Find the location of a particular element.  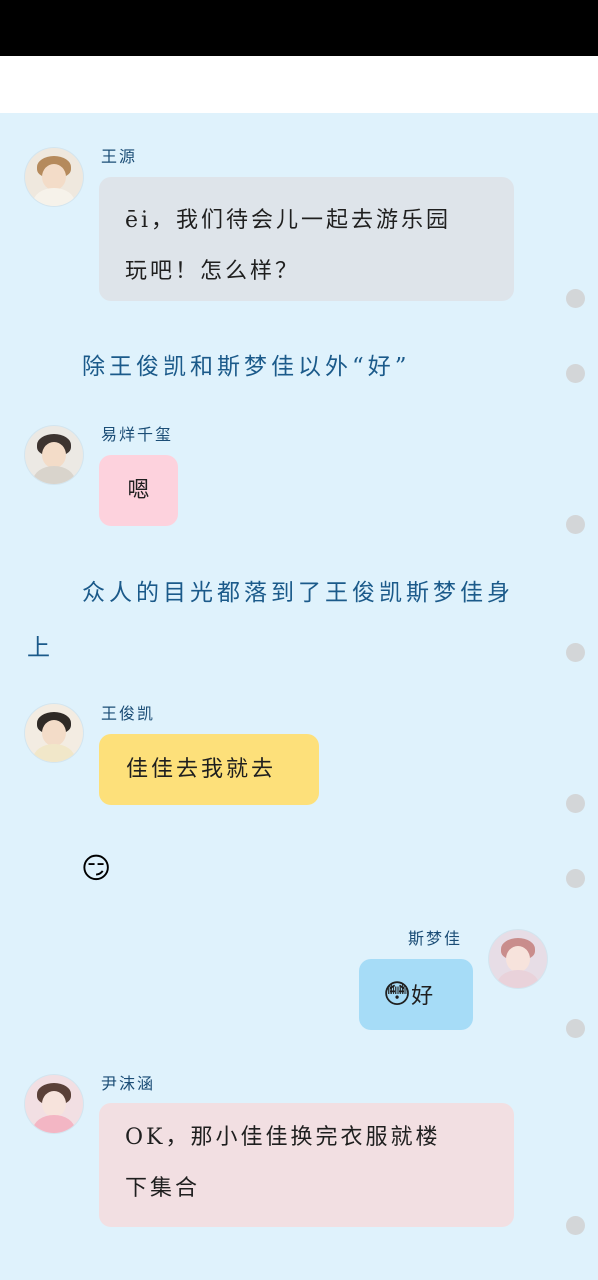

message-bubble: 佳佳去我就去 is located at coordinates (209, 769).